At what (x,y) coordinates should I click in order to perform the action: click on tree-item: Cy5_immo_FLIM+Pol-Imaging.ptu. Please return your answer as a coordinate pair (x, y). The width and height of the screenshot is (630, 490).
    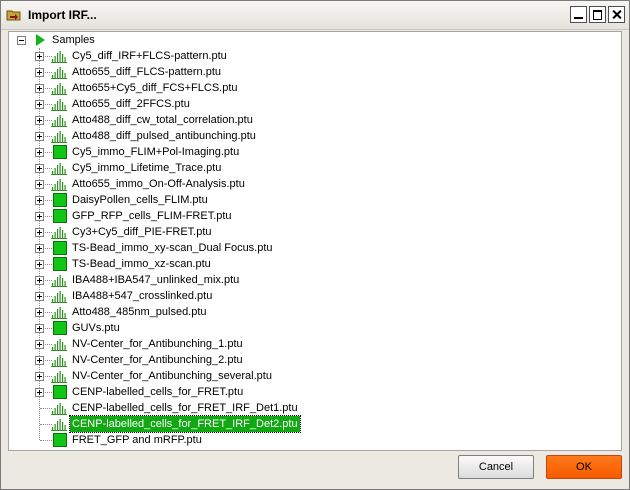
    Looking at the image, I should click on (309, 152).